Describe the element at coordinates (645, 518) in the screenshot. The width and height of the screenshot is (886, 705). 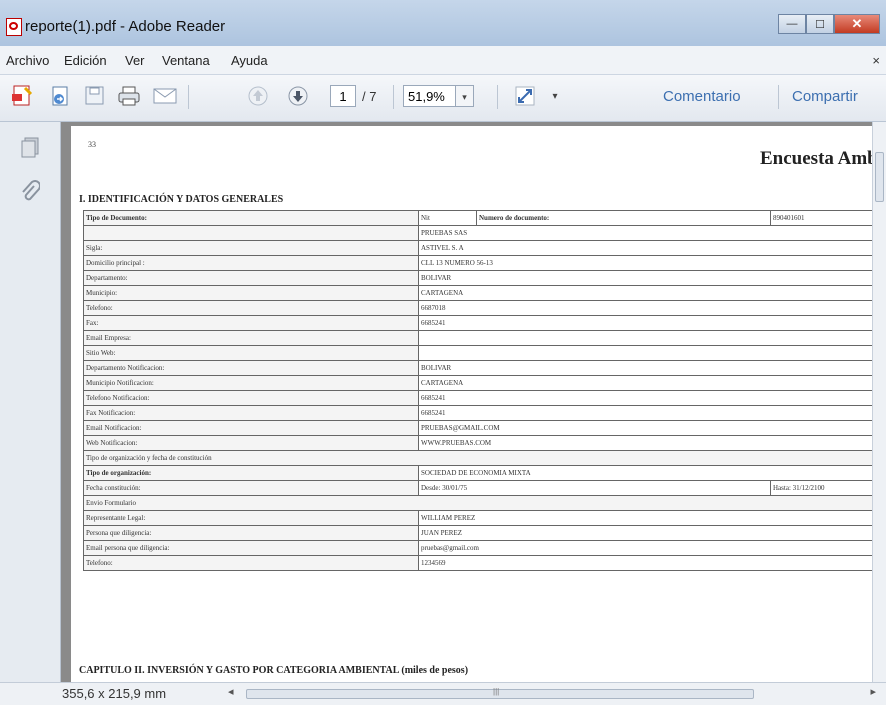
I see `row-value: WILLIAM PEREZ` at that location.